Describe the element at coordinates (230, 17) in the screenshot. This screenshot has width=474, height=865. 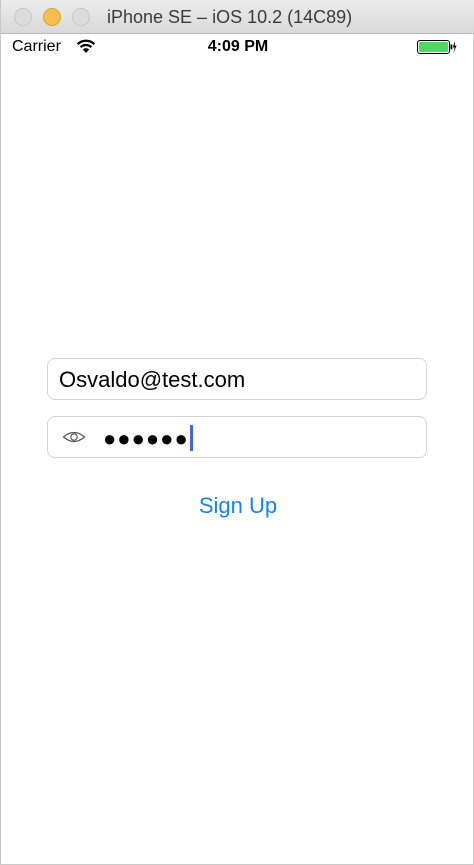
I see `window-title: iPhone SE – iOS 10.2 (14C89)` at that location.